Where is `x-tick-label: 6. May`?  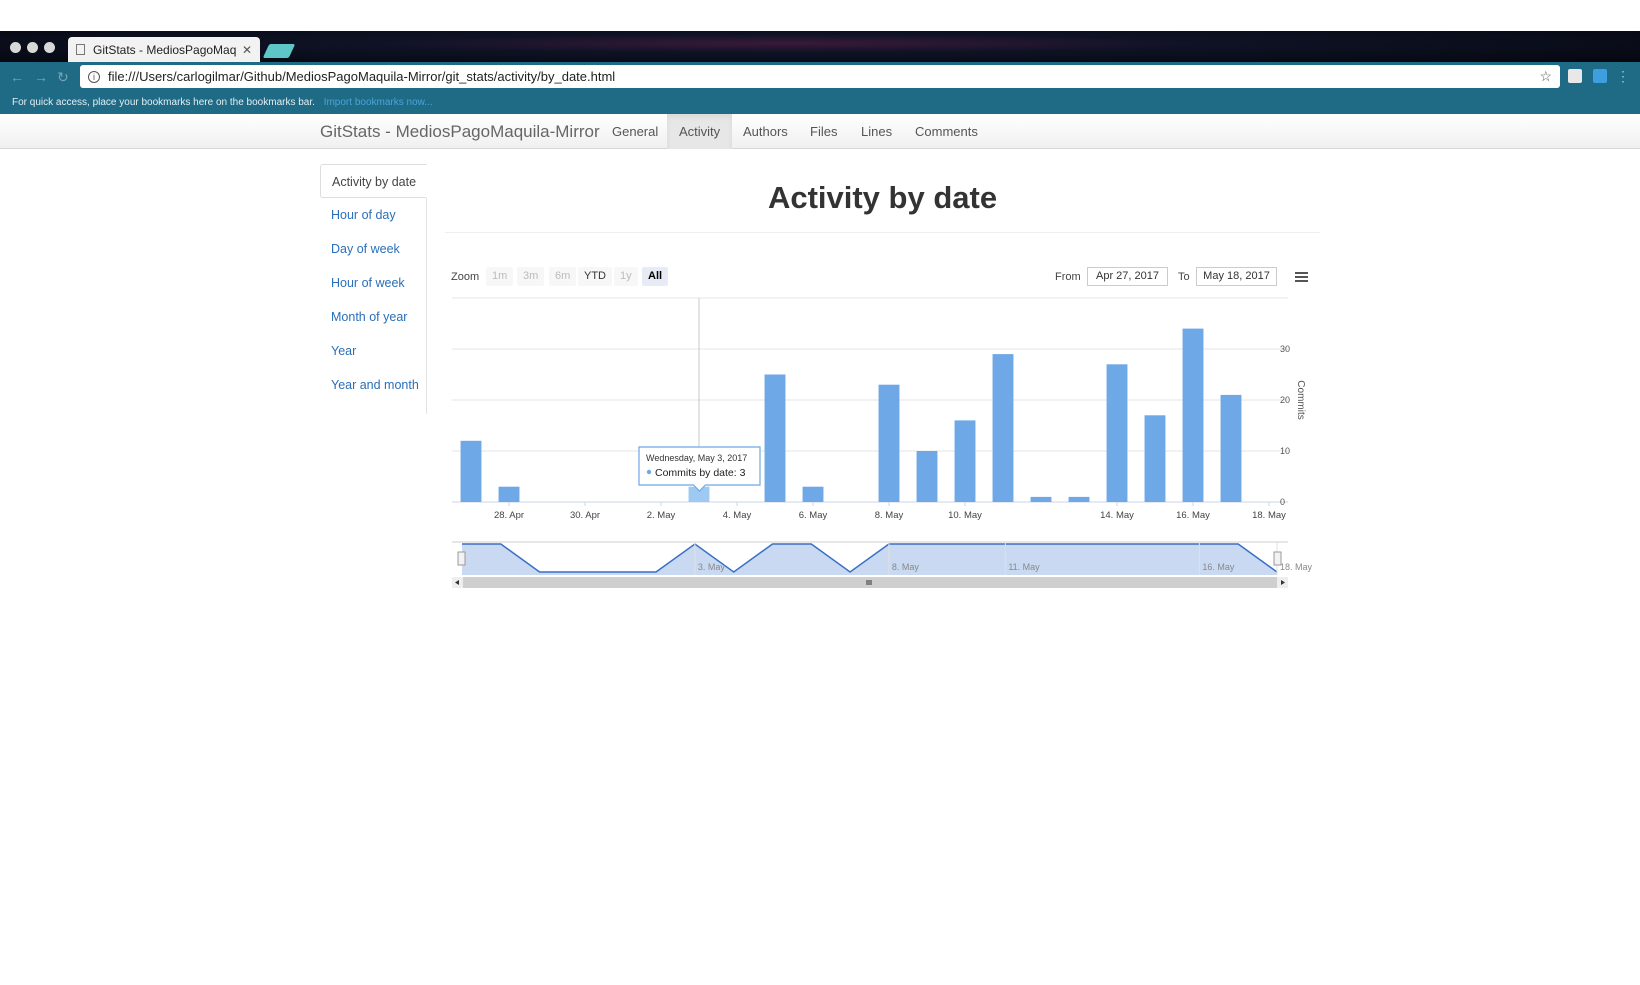
x-tick-label: 6. May is located at coordinates (813, 515).